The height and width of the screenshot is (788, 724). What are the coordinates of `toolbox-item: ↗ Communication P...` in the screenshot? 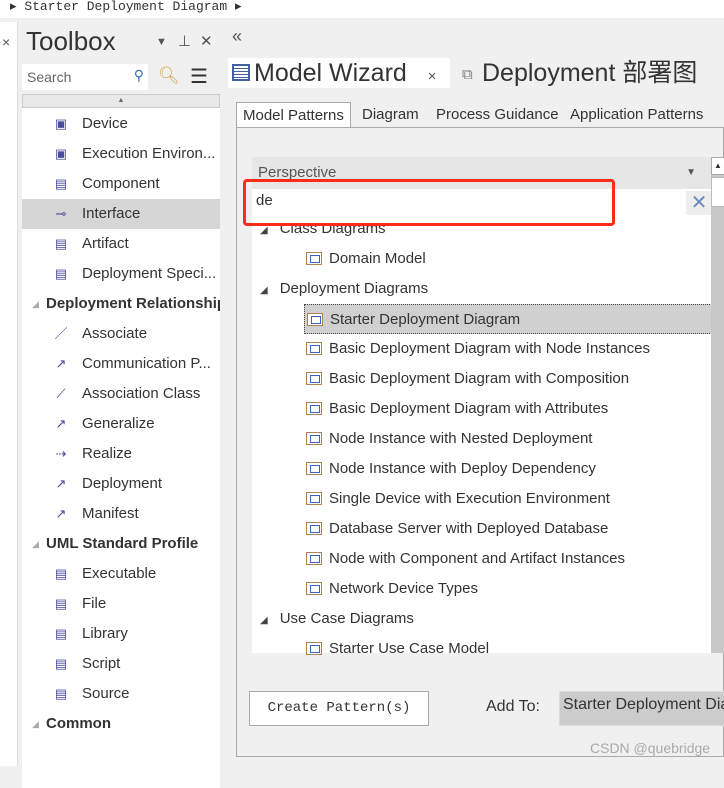 It's located at (121, 364).